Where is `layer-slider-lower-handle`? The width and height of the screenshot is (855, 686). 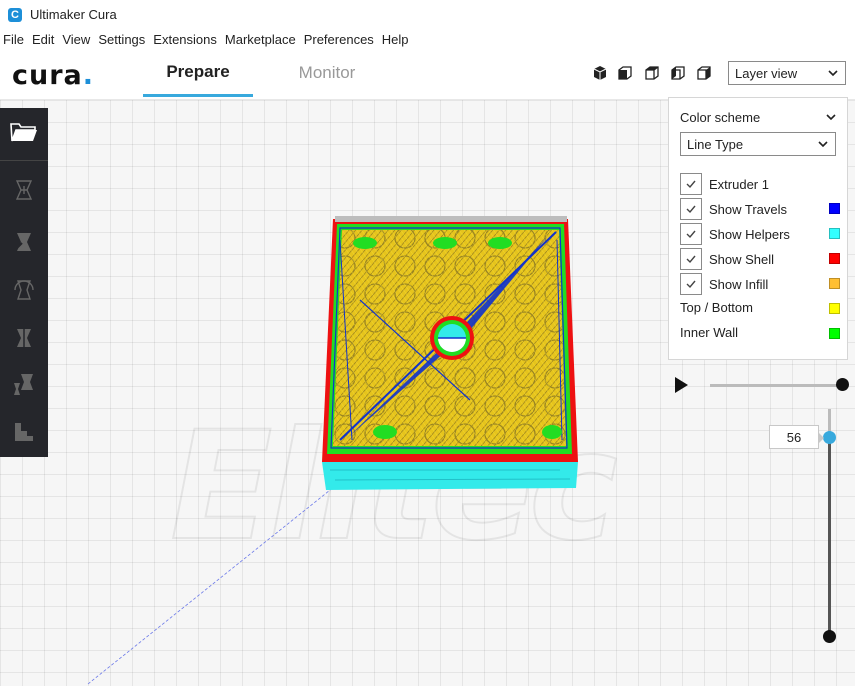 layer-slider-lower-handle is located at coordinates (829, 636).